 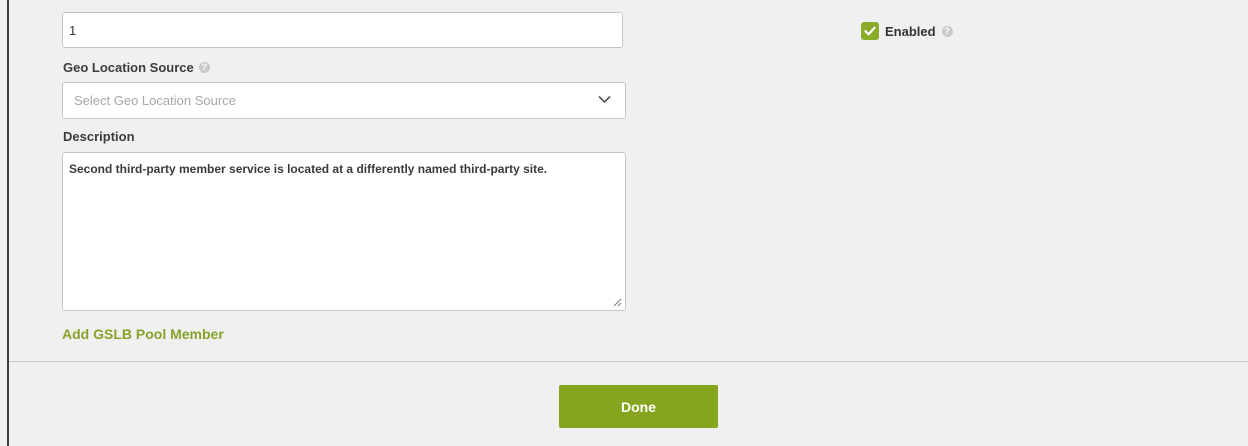 I want to click on geo-location-source-label: Geo Location Source ?, so click(x=136, y=67).